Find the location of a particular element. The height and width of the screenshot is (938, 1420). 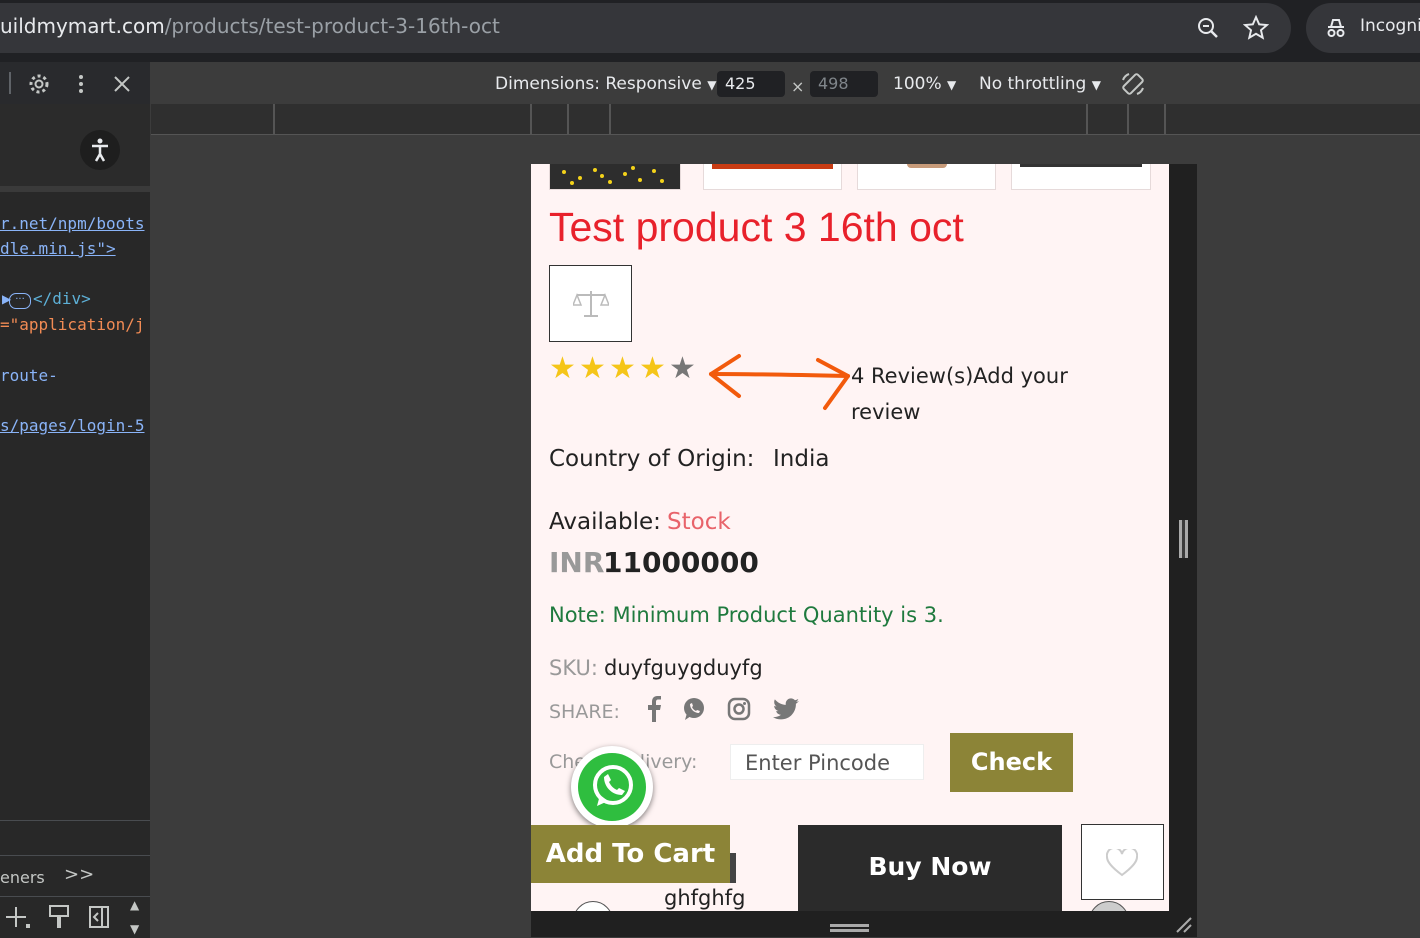

sku-label: SKU: is located at coordinates (573, 668).